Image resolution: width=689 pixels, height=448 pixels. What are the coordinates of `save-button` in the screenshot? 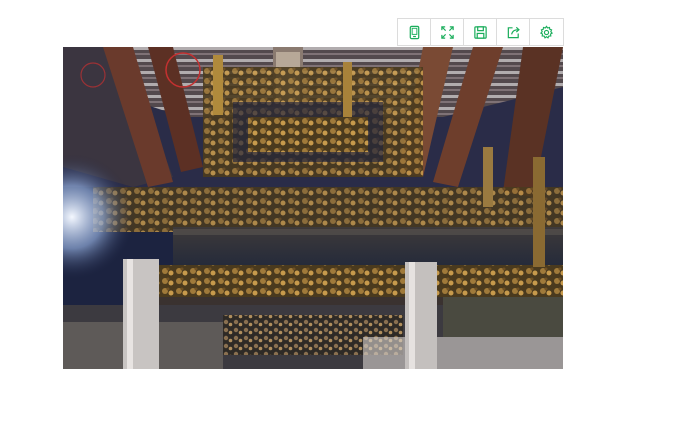 It's located at (480, 32).